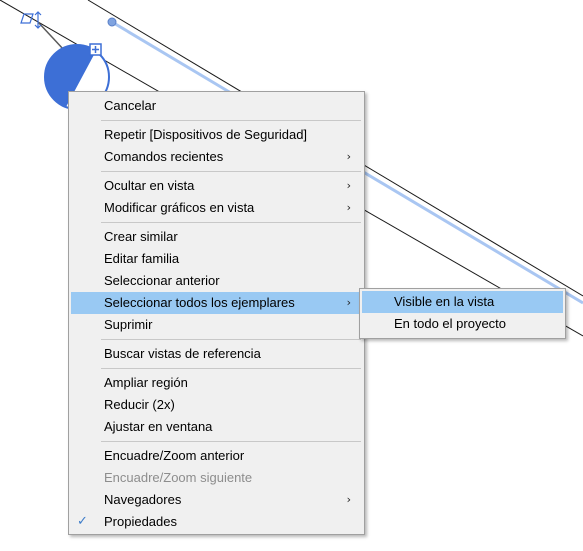 This screenshot has width=583, height=551. Describe the element at coordinates (141, 236) in the screenshot. I see `menu-item-label: Crear similar` at that location.